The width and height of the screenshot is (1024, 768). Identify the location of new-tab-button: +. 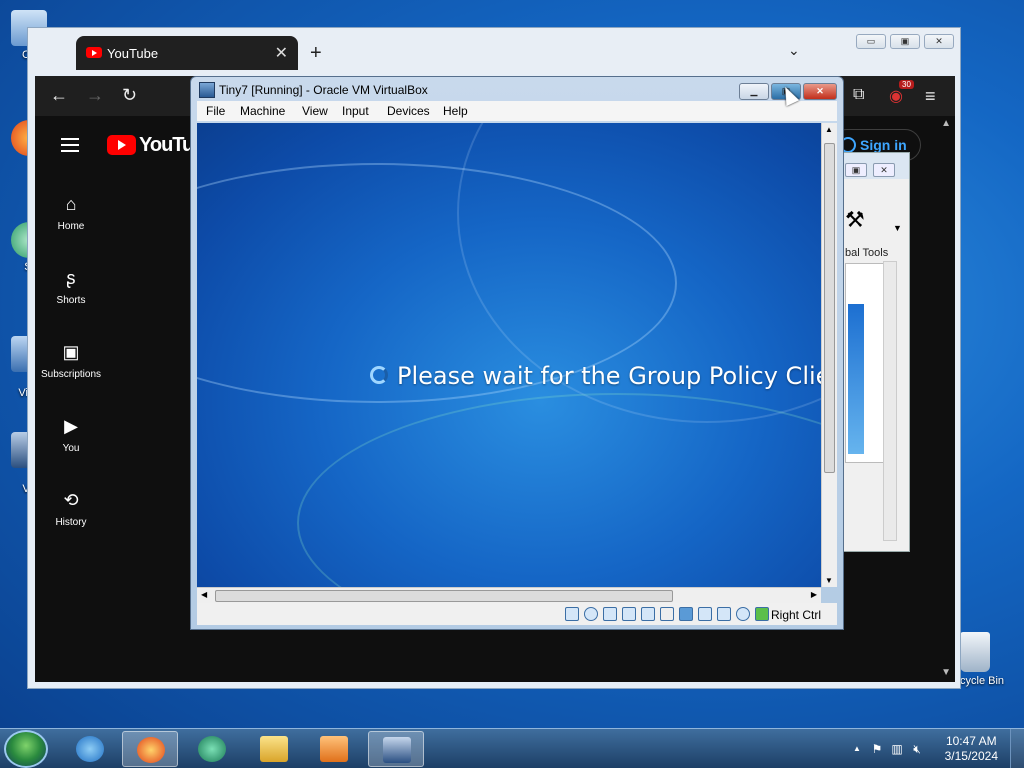
(316, 53).